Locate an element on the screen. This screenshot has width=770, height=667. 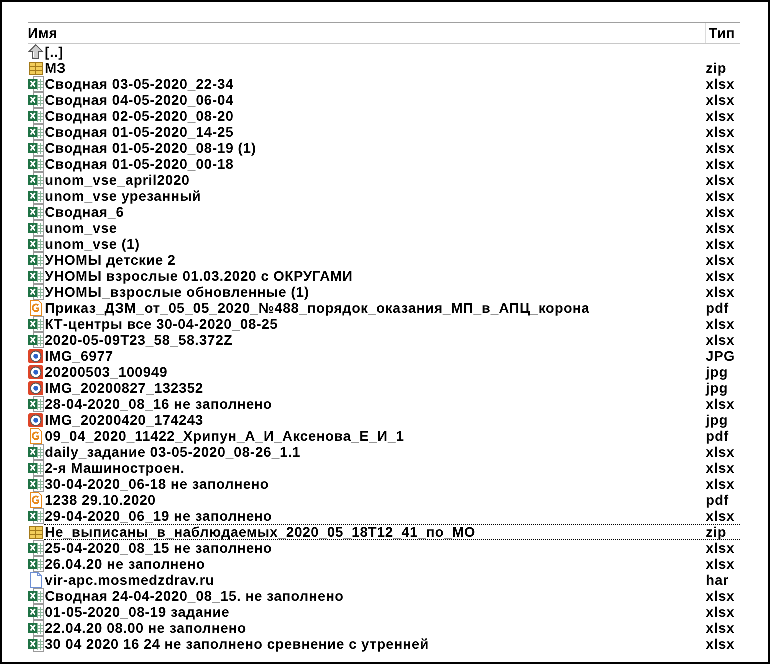
file-row: Сводная 03-05-2020_22-34 xlsx is located at coordinates (392, 84).